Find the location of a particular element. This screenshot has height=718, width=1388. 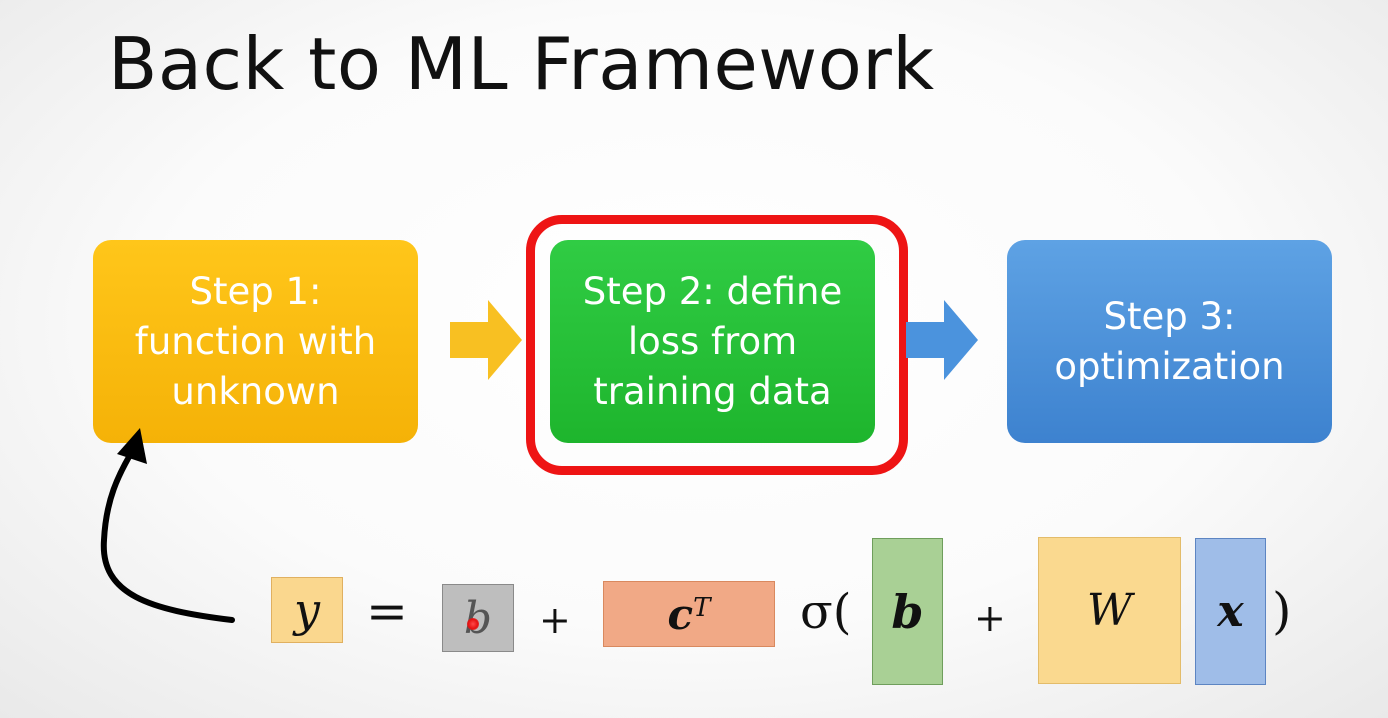

step-2-label: Step 2: define loss from training data is located at coordinates (712, 341).